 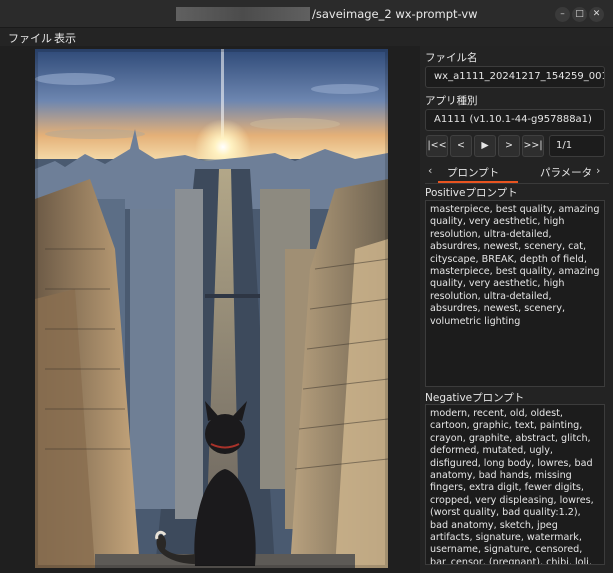 What do you see at coordinates (395, 14) in the screenshot?
I see `window-title: /saveimage_2 wx-prompt-vw` at bounding box center [395, 14].